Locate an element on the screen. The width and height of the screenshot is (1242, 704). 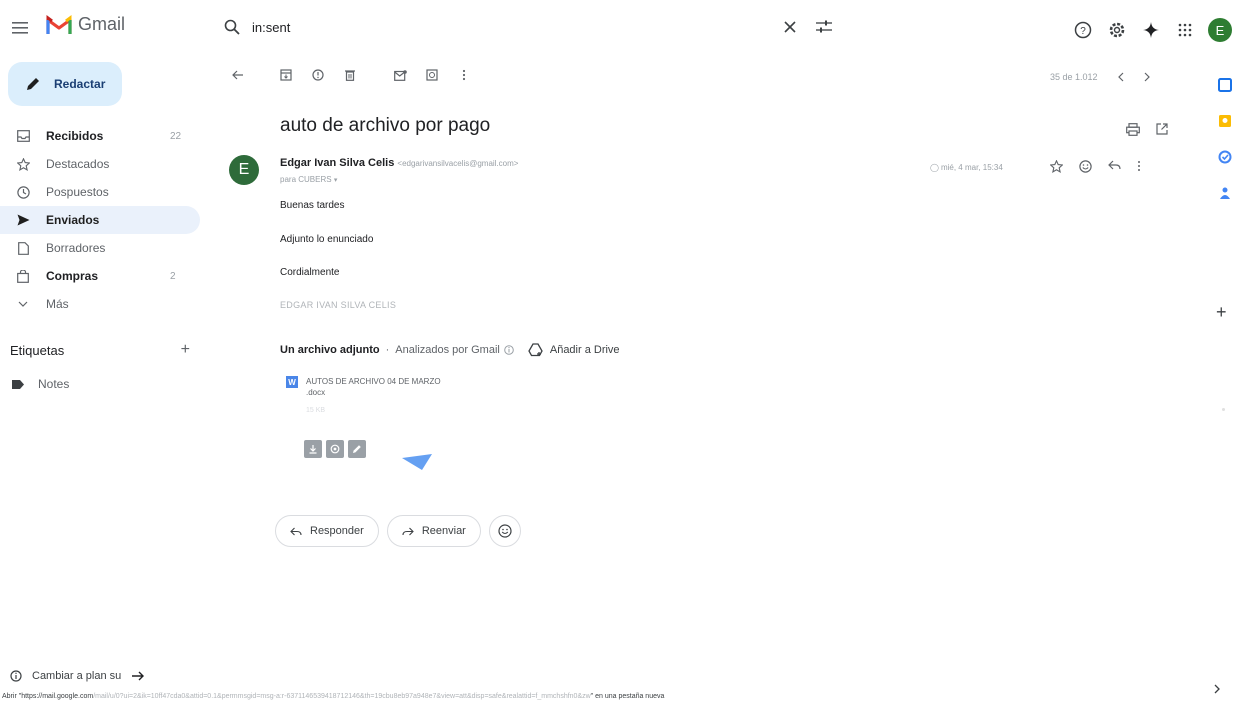
recipients-line: para CUBERS ▾ is located at coordinates (308, 179).